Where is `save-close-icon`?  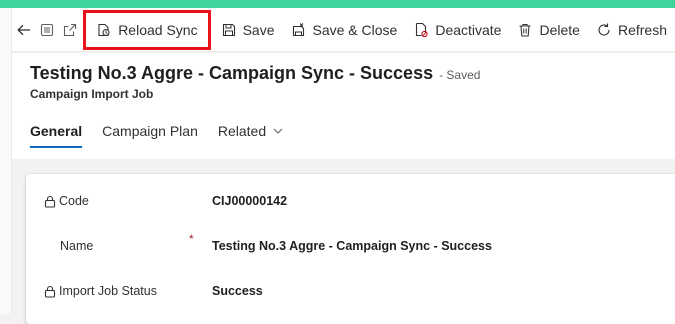 save-close-icon is located at coordinates (298, 29).